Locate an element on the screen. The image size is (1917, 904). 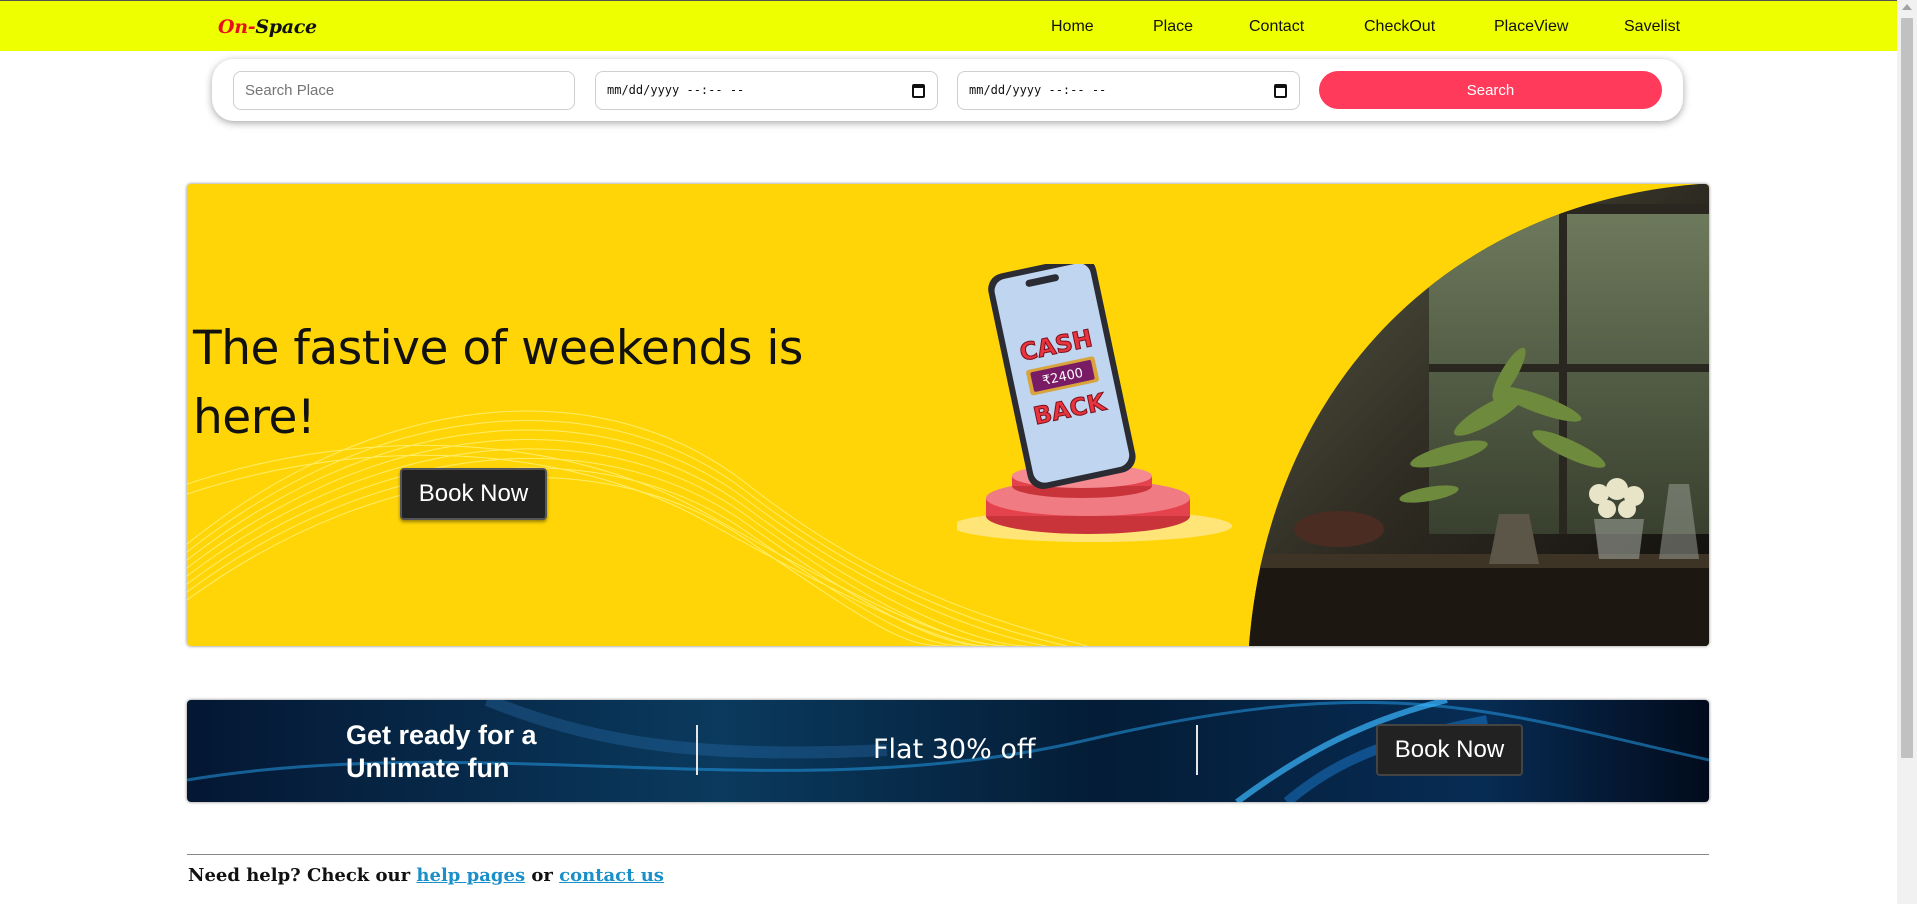
hero-title: The fastive of weekends is here! is located at coordinates (498, 383).